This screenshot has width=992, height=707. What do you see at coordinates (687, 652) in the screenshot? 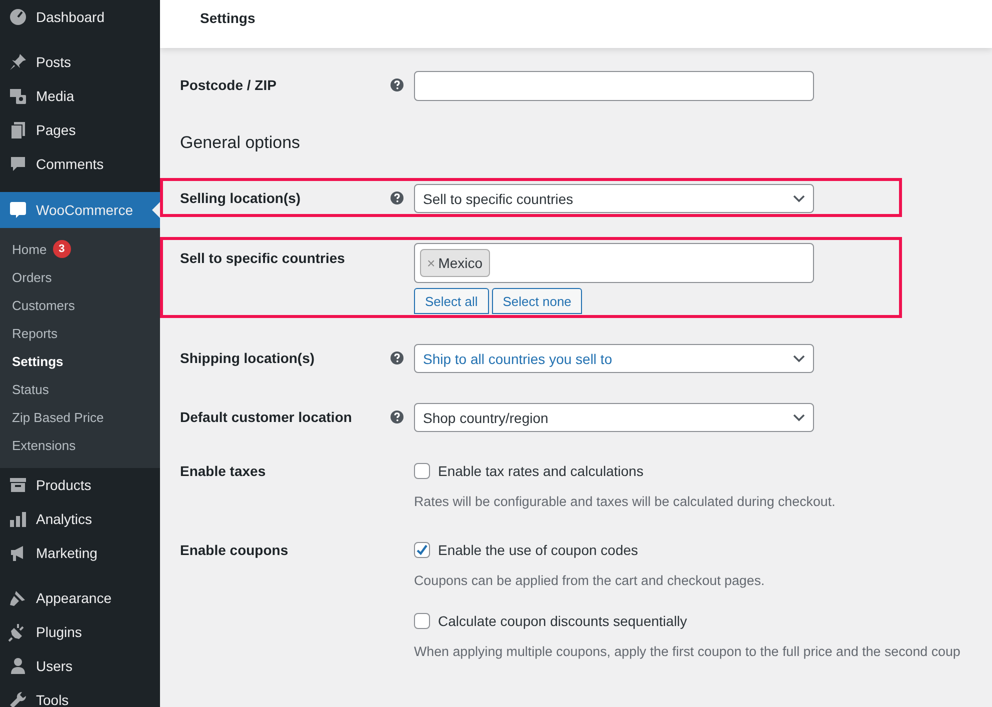
I see `field-description: When applying multiple coupons, apply the first coupon to the full price and the second coup` at bounding box center [687, 652].